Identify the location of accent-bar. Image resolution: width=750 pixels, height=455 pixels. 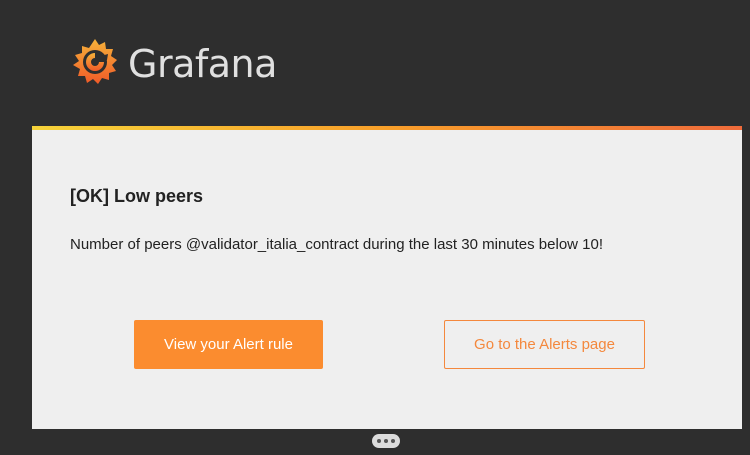
(387, 128).